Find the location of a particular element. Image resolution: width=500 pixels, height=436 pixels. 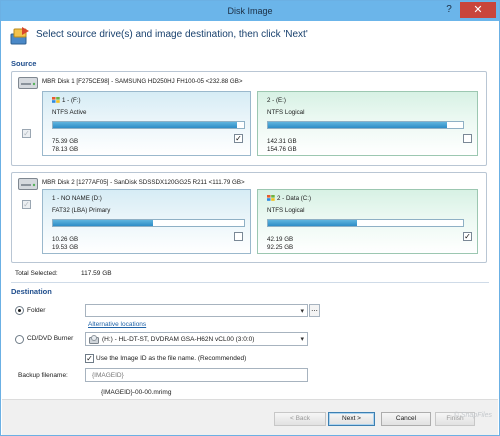

partition-name-label: 1 - (F:) is located at coordinates (71, 100).